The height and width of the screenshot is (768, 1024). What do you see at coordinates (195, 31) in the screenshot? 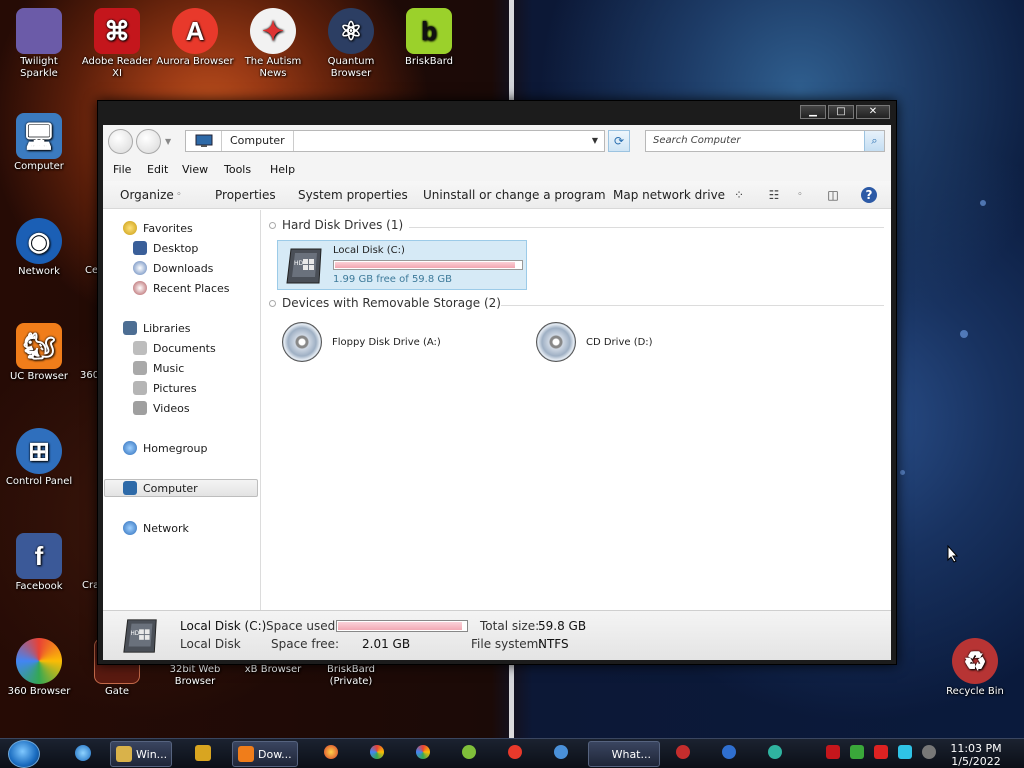
I see `aurora-browser-icon: A` at bounding box center [195, 31].